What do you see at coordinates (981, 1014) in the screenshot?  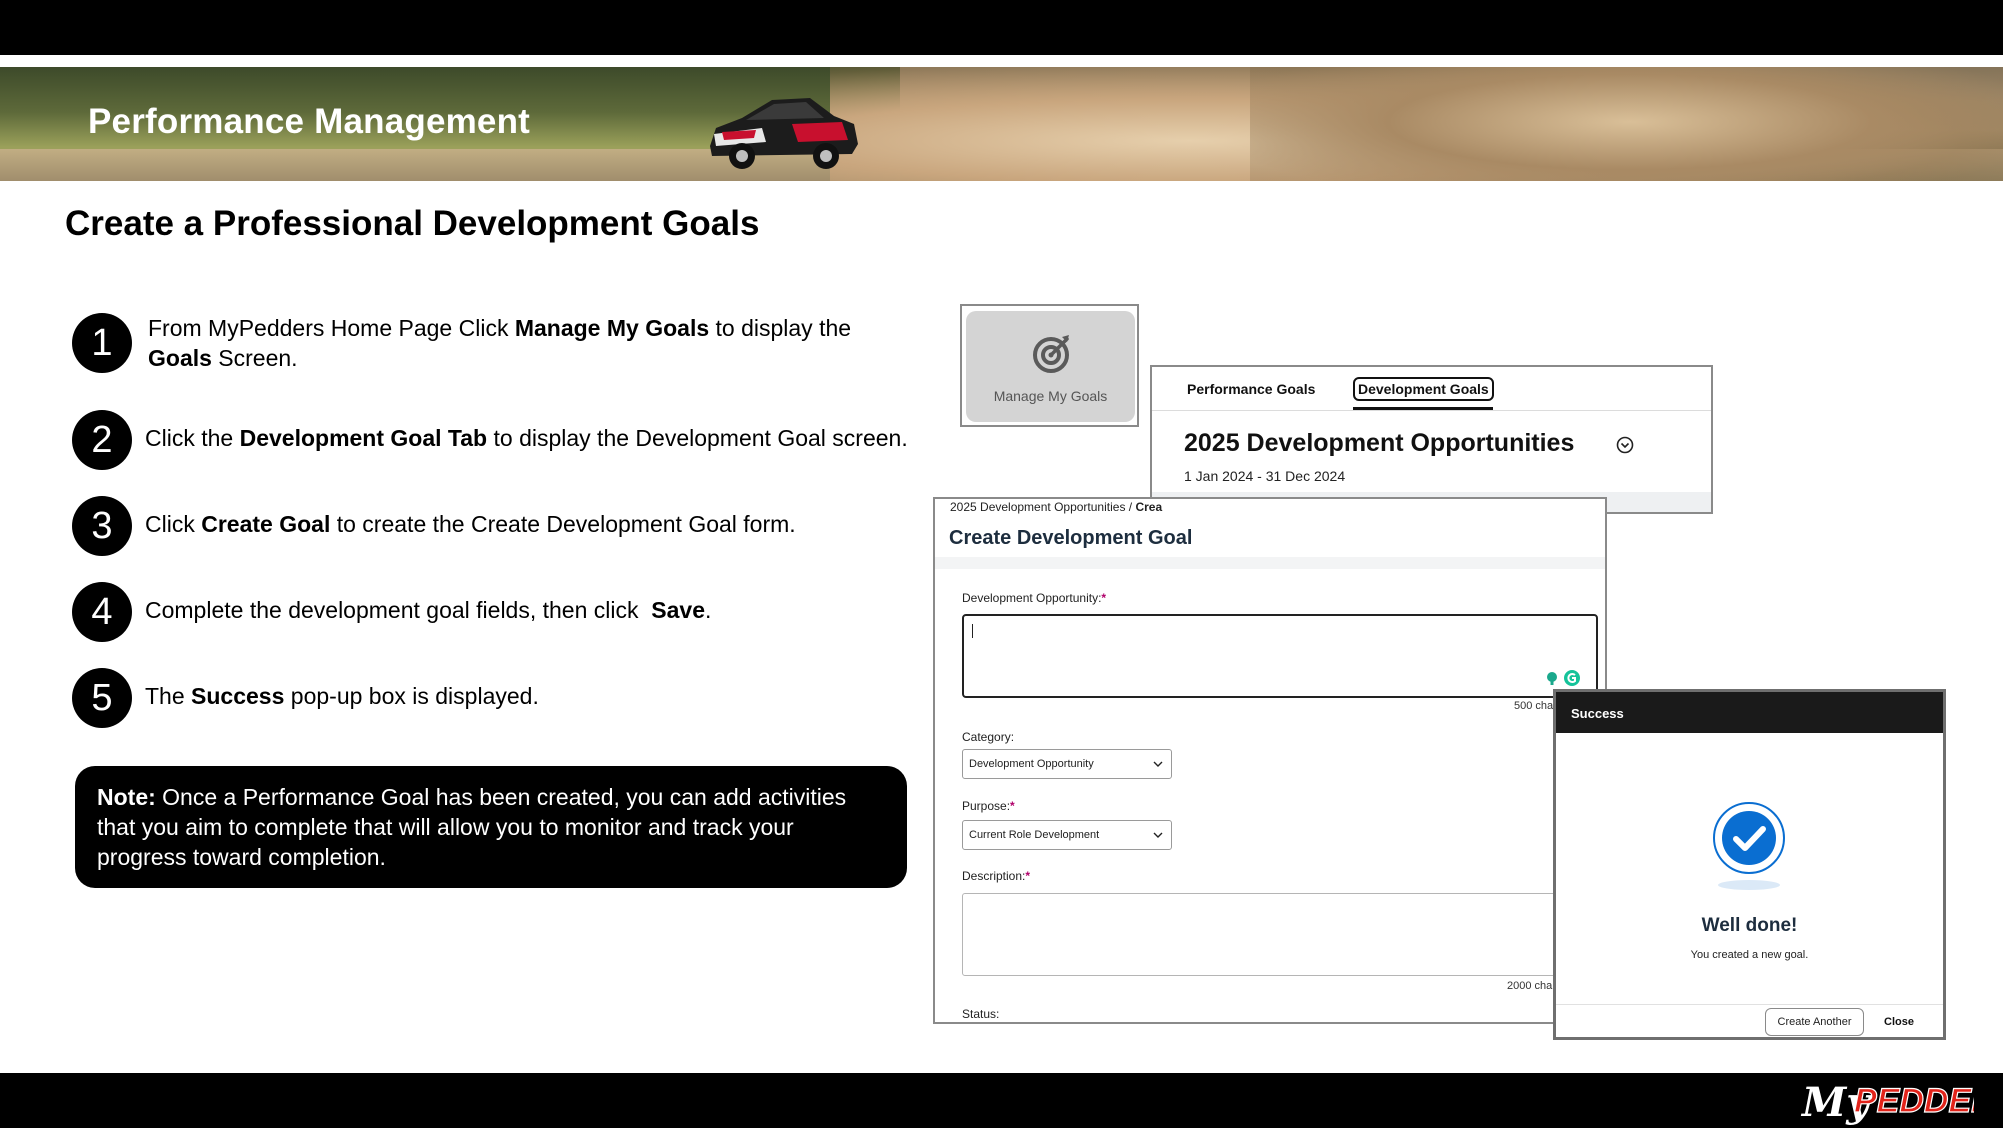 I see `status-label: Status:` at bounding box center [981, 1014].